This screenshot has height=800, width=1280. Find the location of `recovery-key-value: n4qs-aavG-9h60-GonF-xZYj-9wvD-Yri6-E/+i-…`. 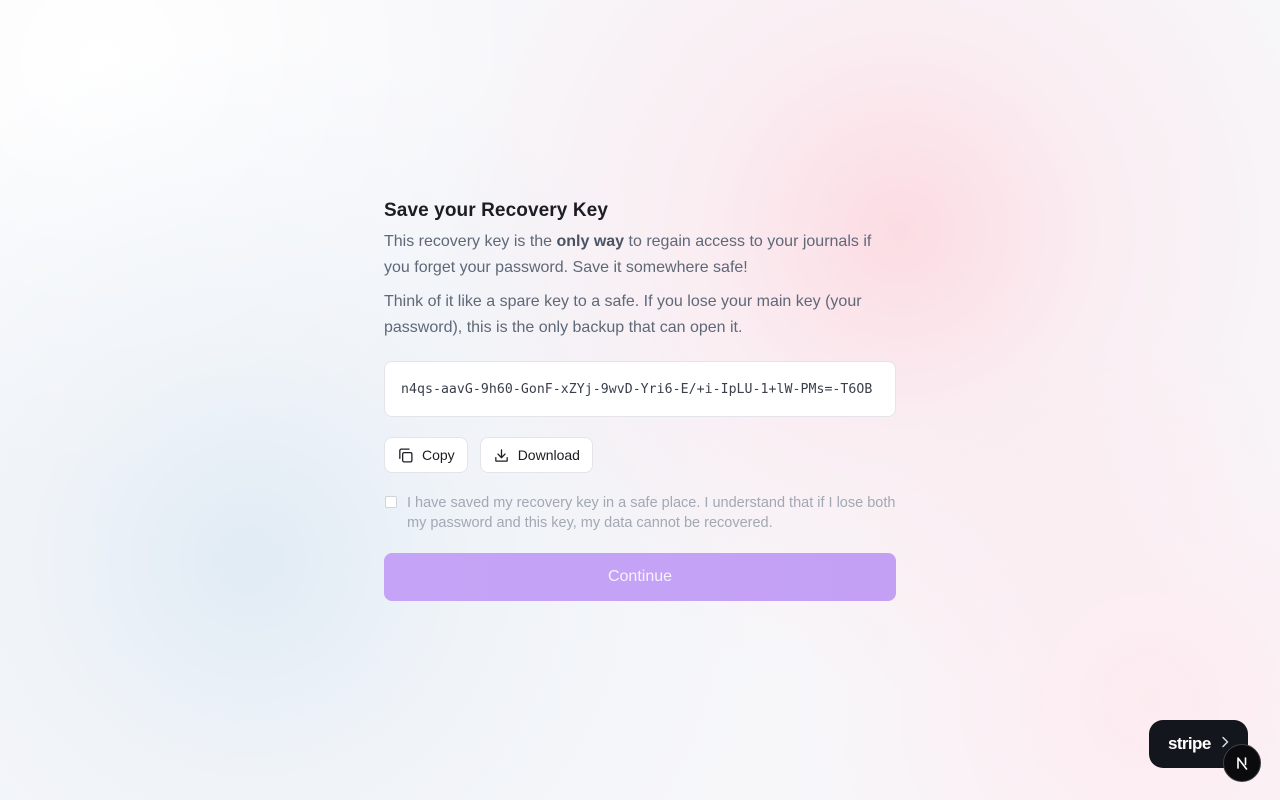

recovery-key-value: n4qs-aavG-9h60-GonF-xZYj-9wvD-Yri6-E/+i-… is located at coordinates (636, 389).